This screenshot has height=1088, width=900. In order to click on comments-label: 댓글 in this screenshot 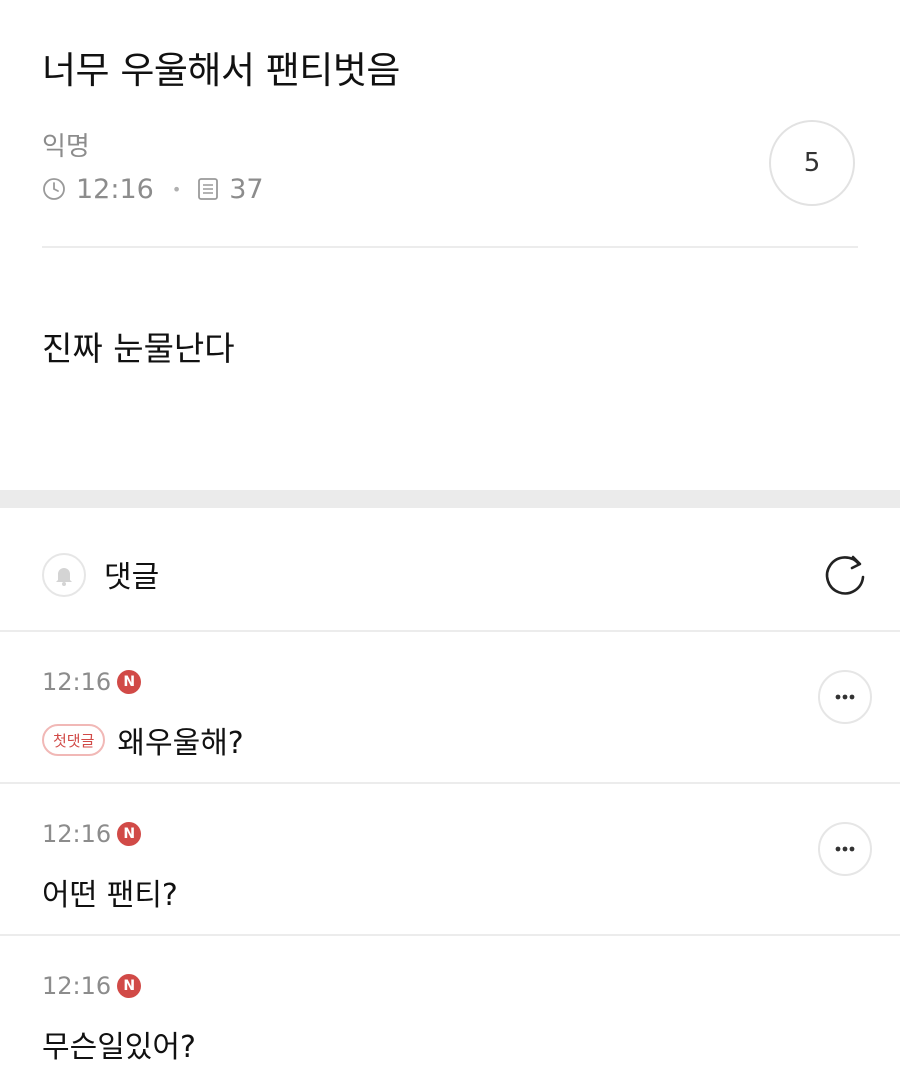, I will do `click(132, 577)`.